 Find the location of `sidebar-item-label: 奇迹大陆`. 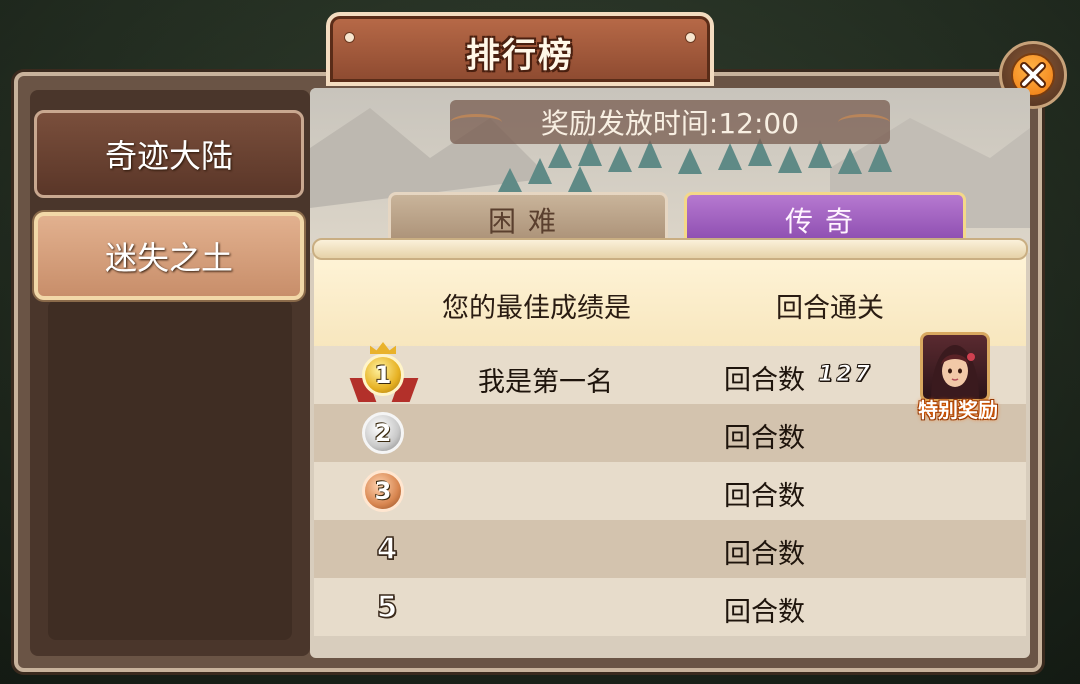

sidebar-item-label: 奇迹大陆 is located at coordinates (168, 156).